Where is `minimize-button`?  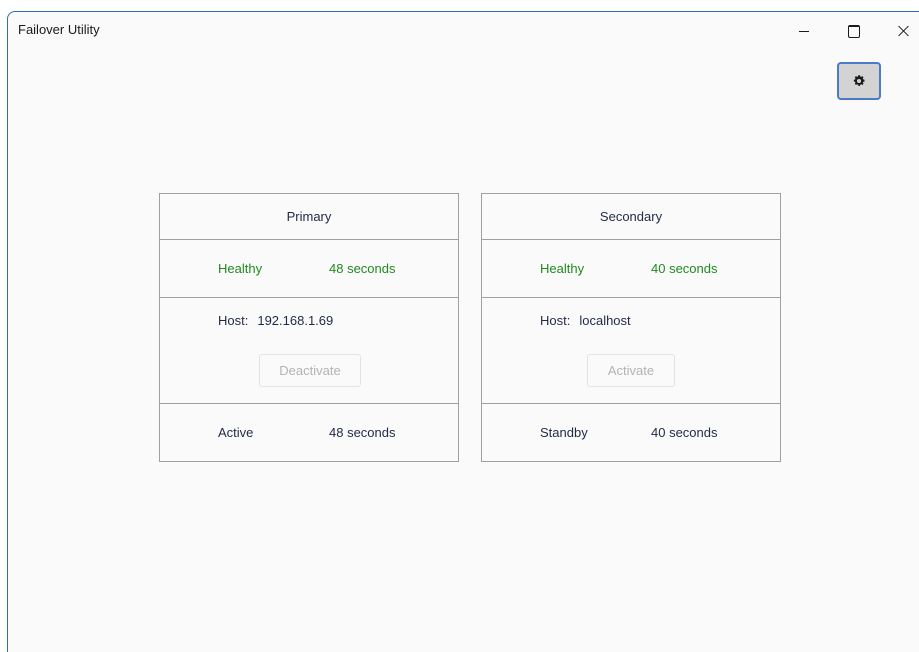
minimize-button is located at coordinates (804, 31).